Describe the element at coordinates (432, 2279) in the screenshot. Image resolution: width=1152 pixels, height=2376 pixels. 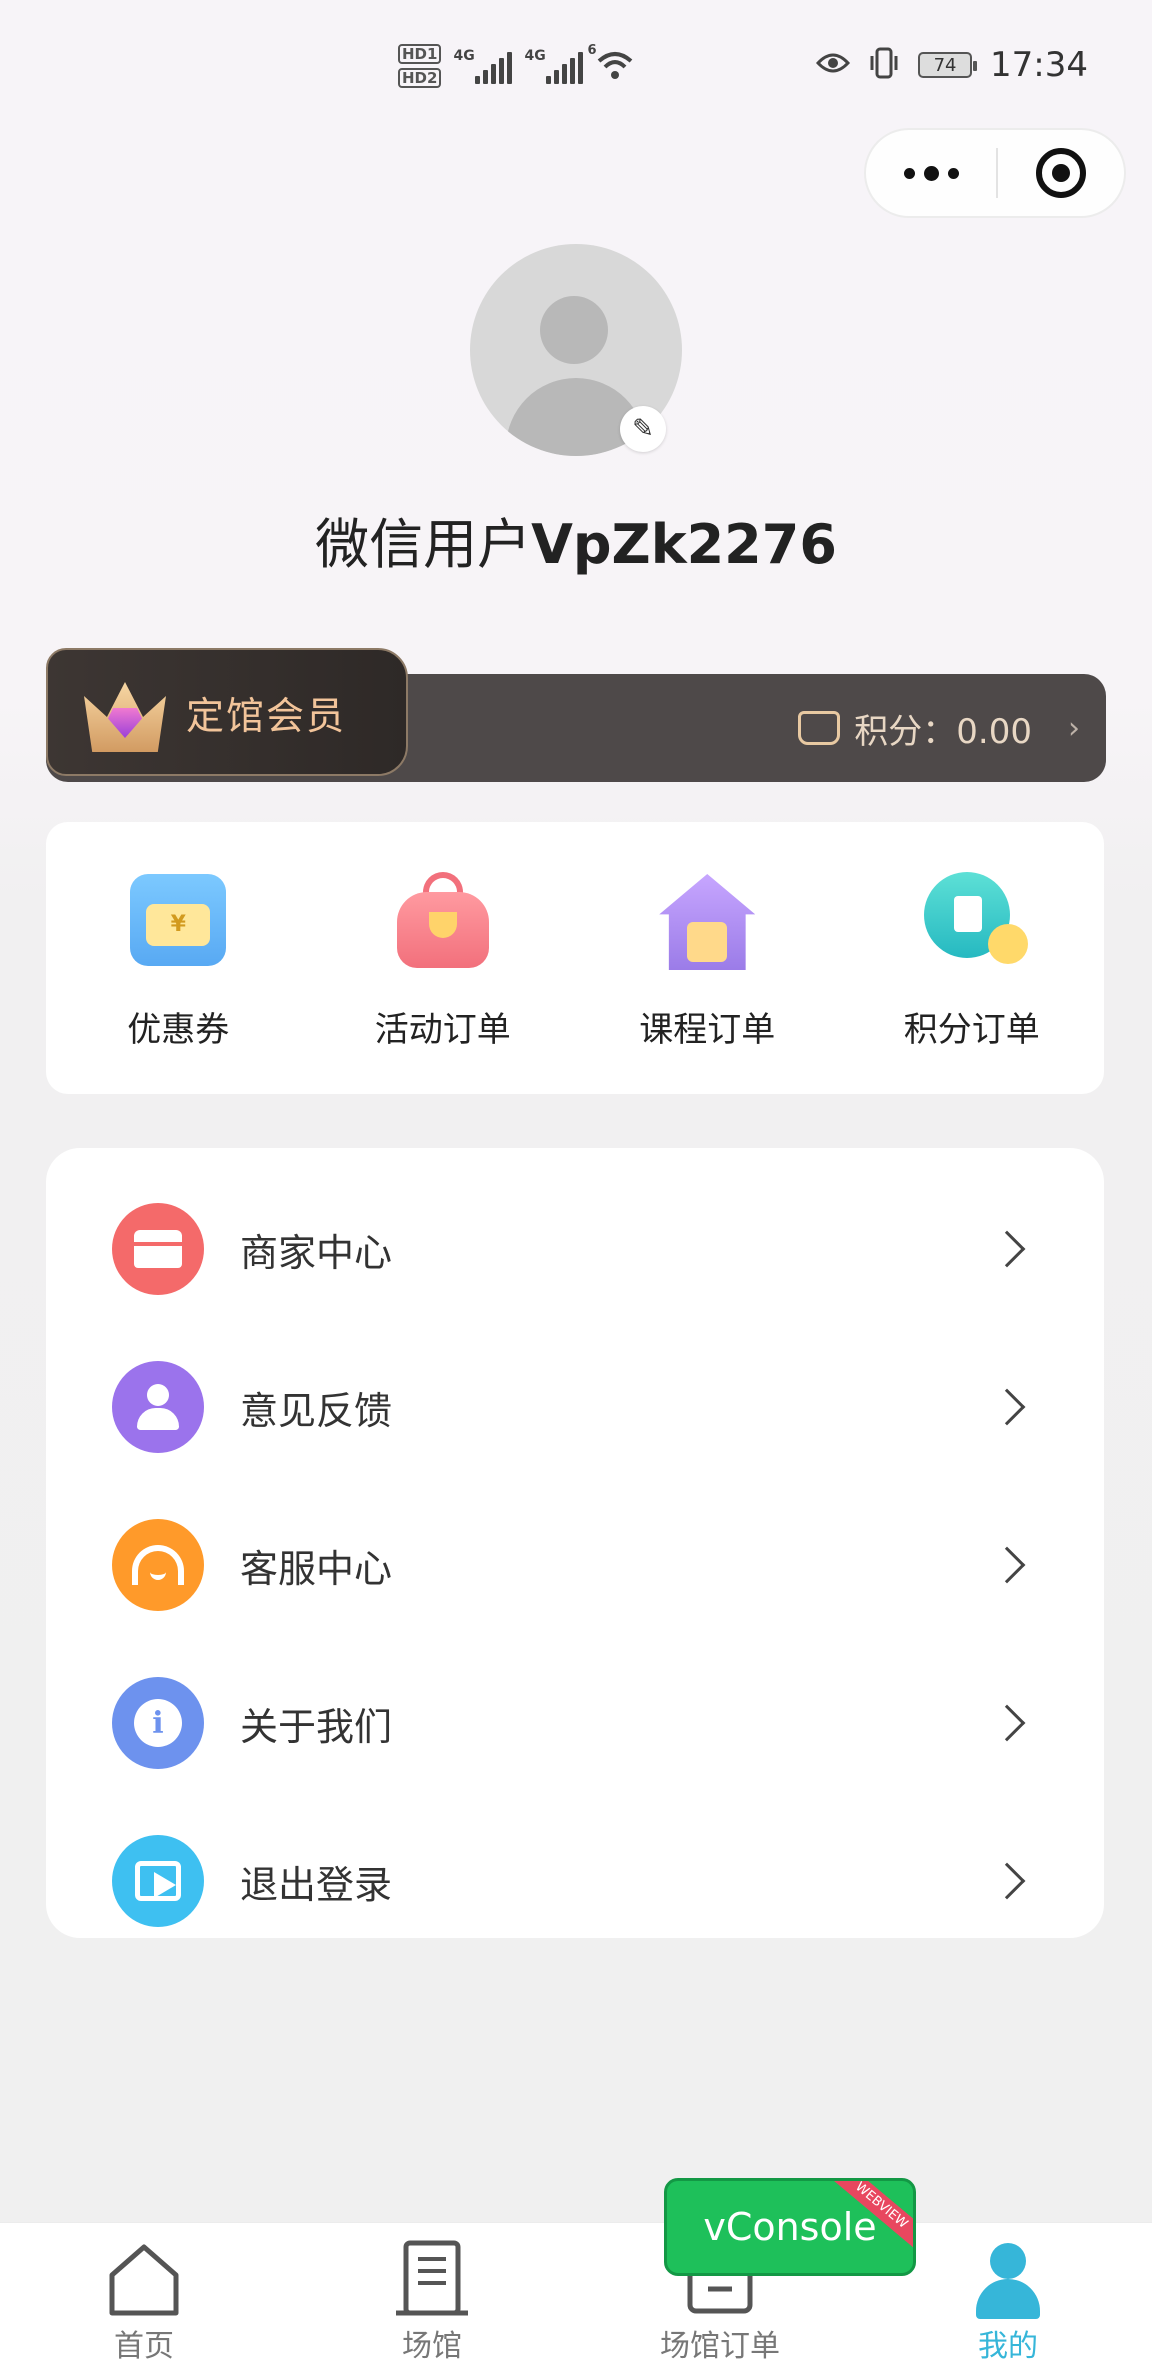
I see `venue-icon` at that location.